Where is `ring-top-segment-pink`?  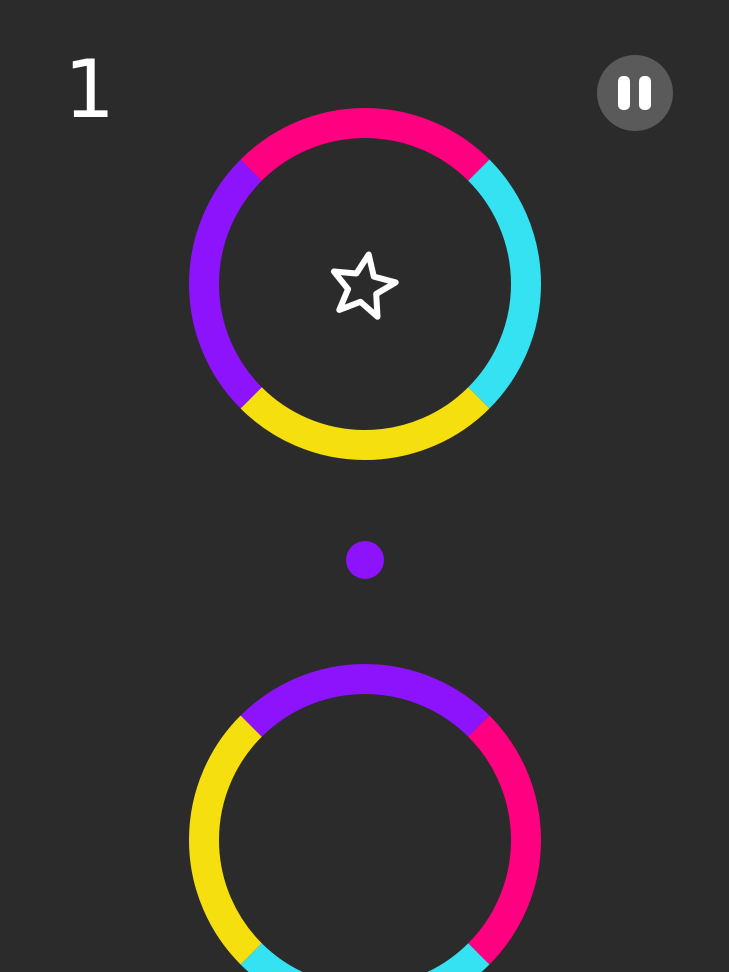
ring-top-segment-pink is located at coordinates (365, 144).